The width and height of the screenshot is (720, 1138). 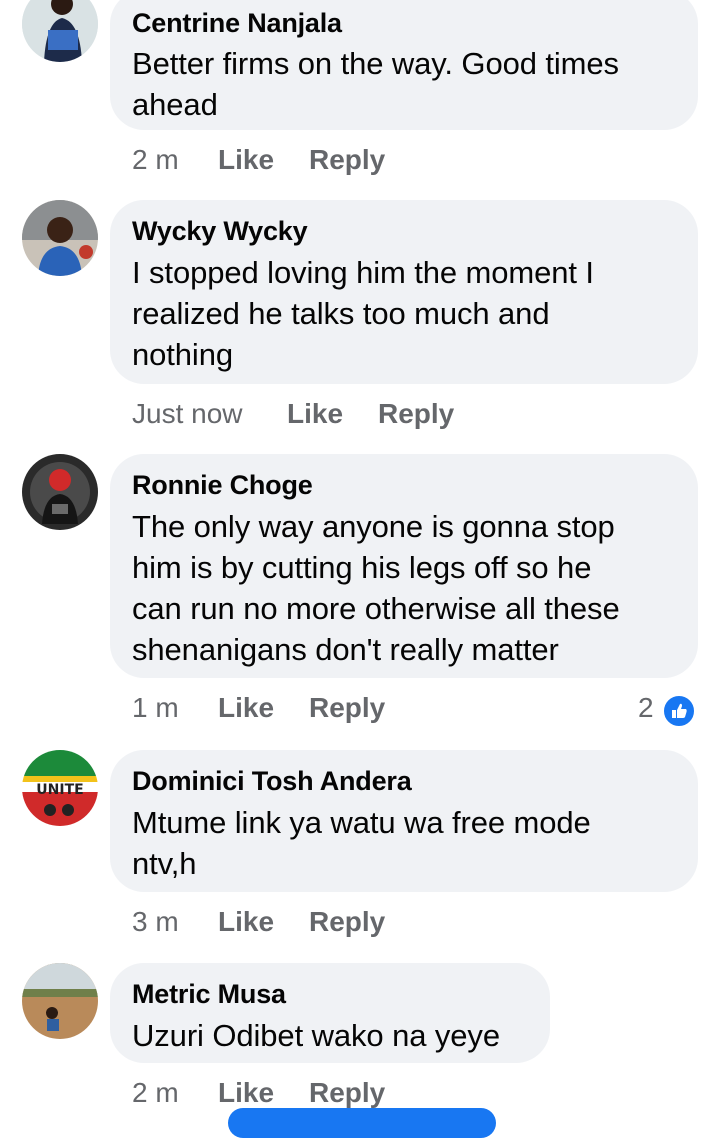 I want to click on comment-text-line: shenanigans don't really matter, so click(x=345, y=649).